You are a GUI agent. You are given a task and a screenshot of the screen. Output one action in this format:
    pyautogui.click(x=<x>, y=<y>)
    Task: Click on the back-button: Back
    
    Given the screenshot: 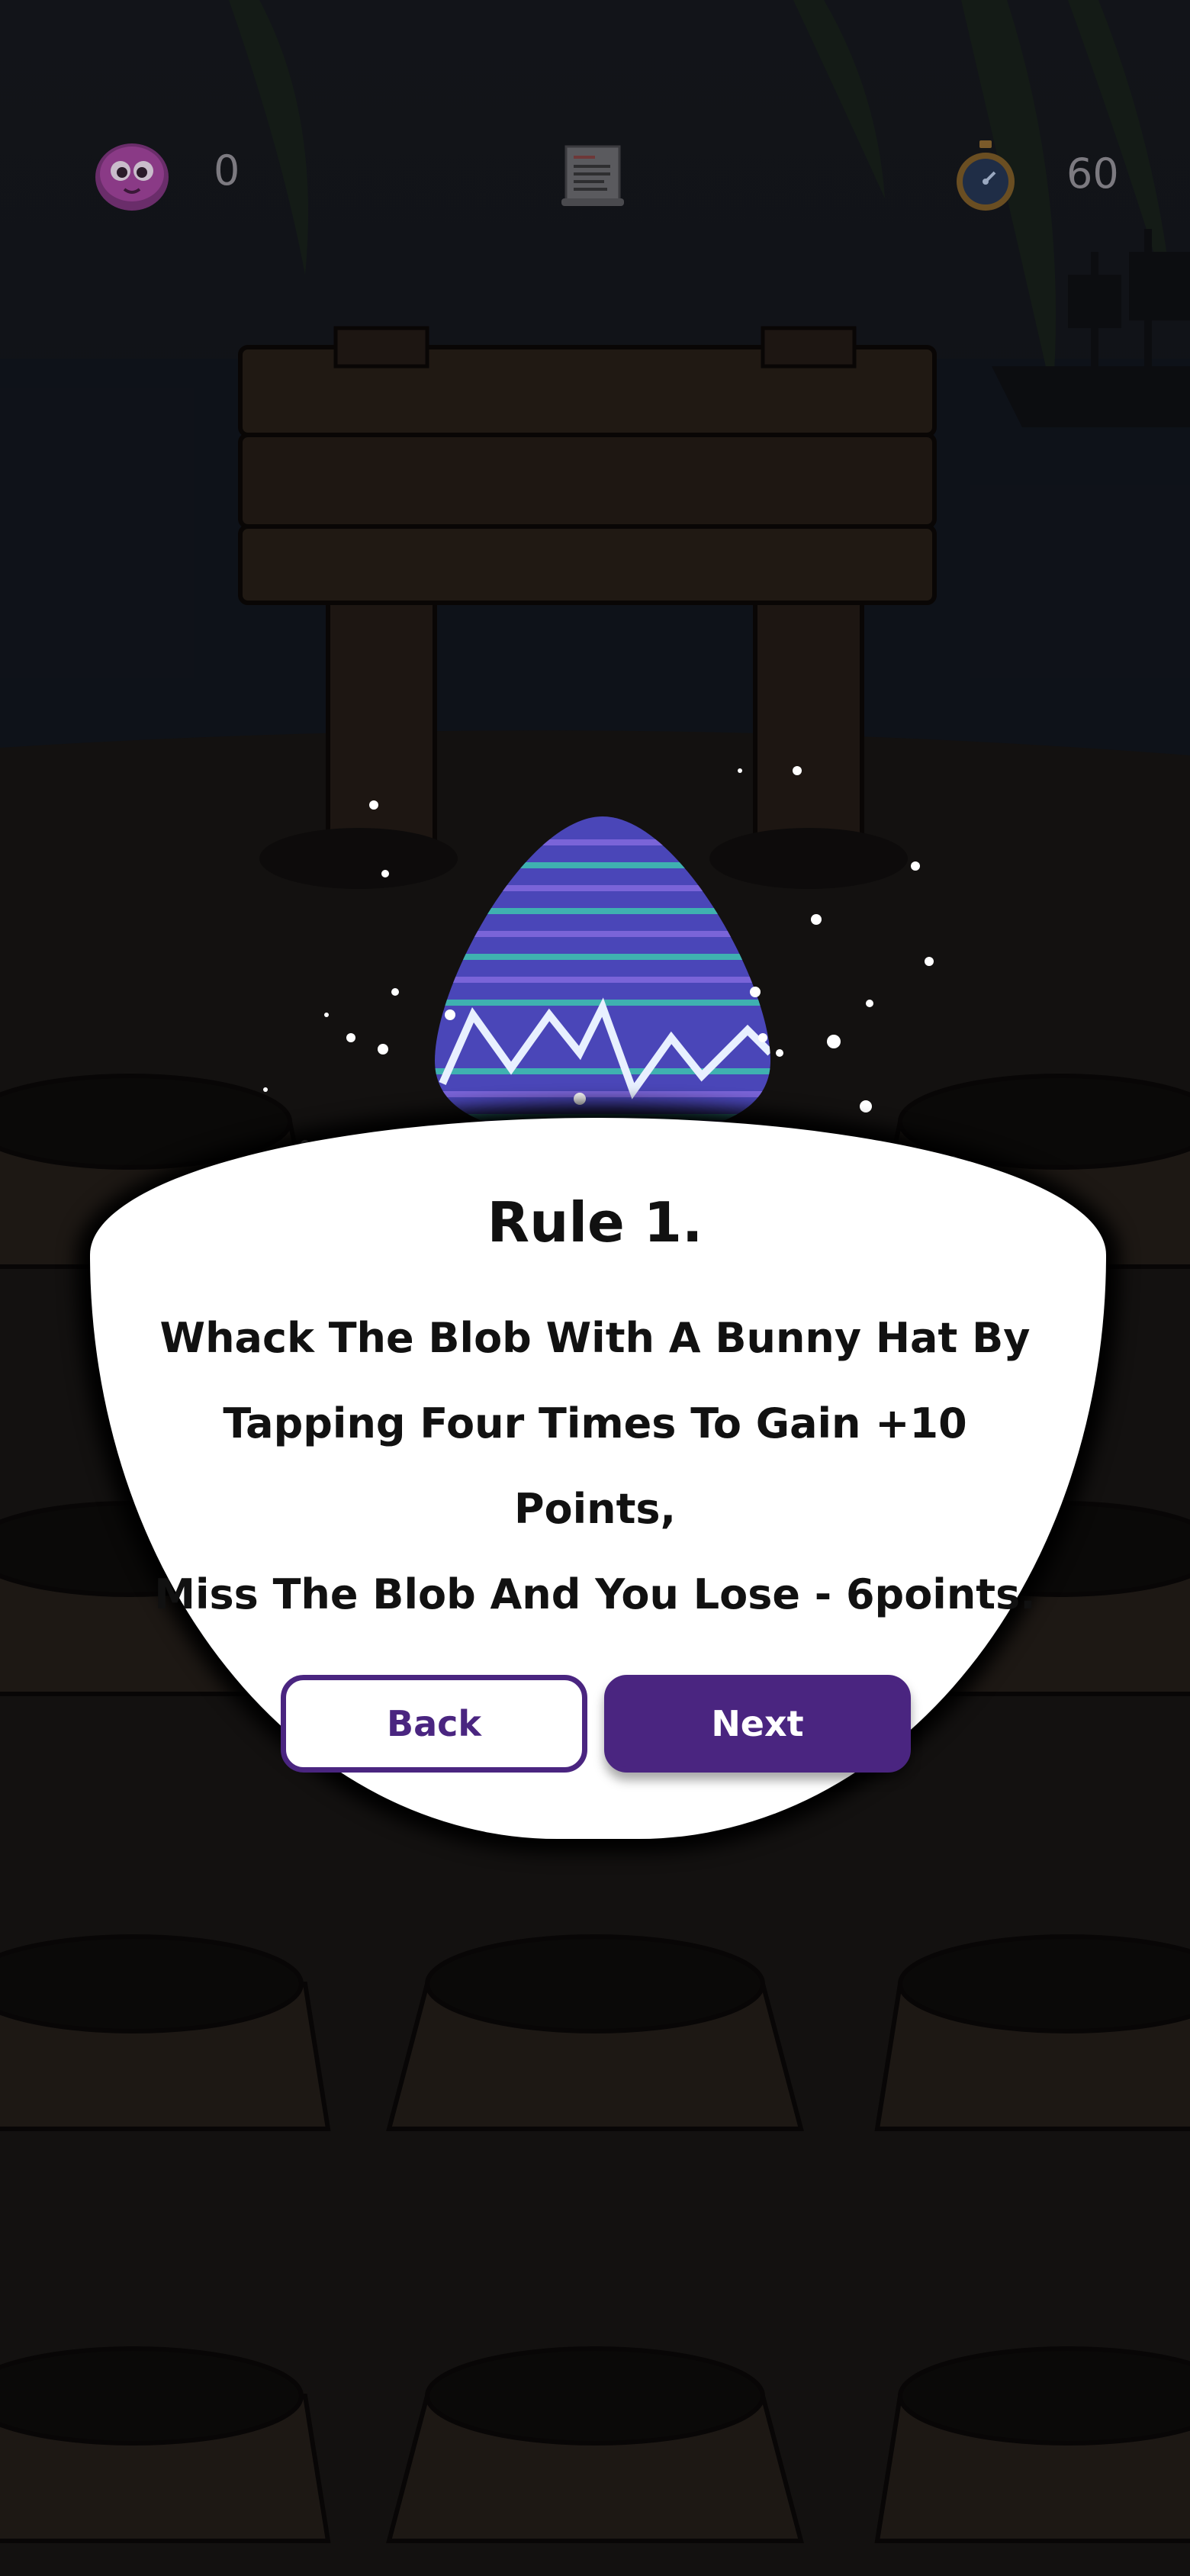 What is the action you would take?
    pyautogui.click(x=434, y=1724)
    